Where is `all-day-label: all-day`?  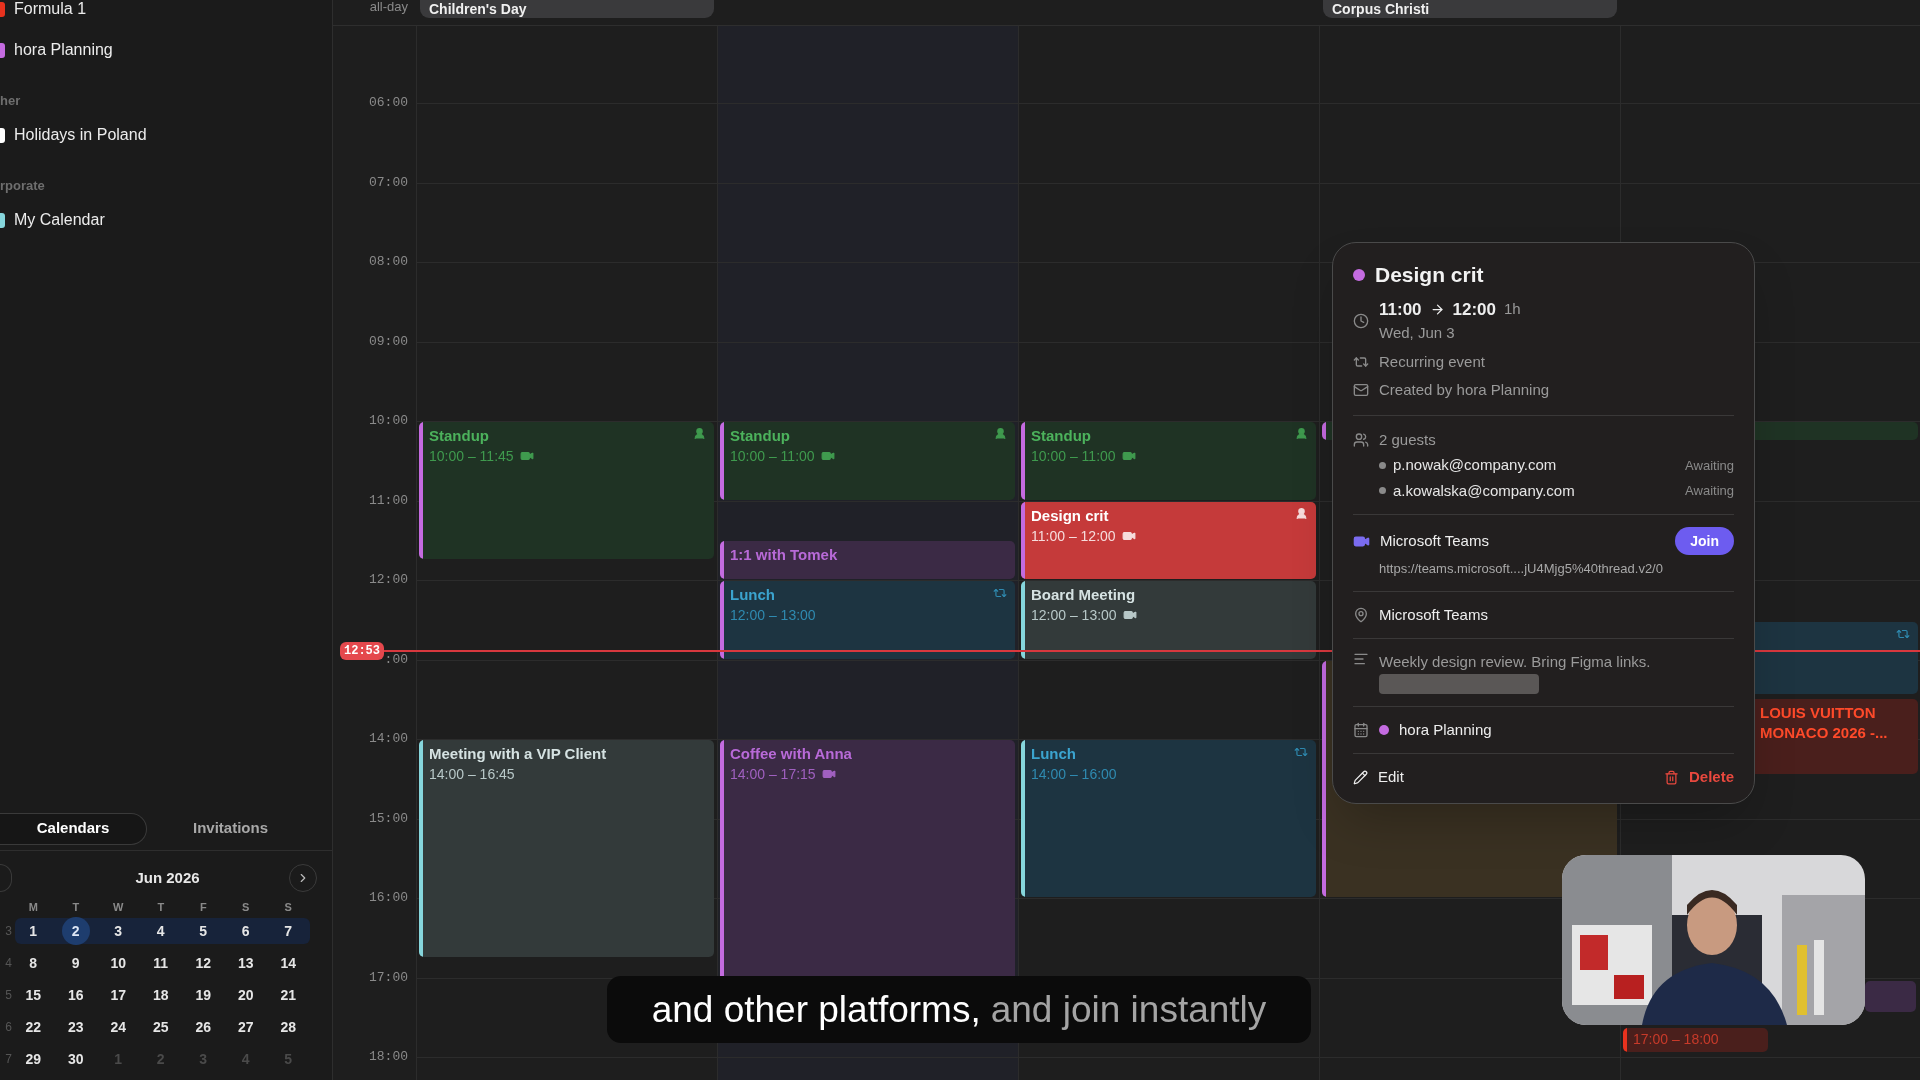 all-day-label: all-day is located at coordinates (388, 8).